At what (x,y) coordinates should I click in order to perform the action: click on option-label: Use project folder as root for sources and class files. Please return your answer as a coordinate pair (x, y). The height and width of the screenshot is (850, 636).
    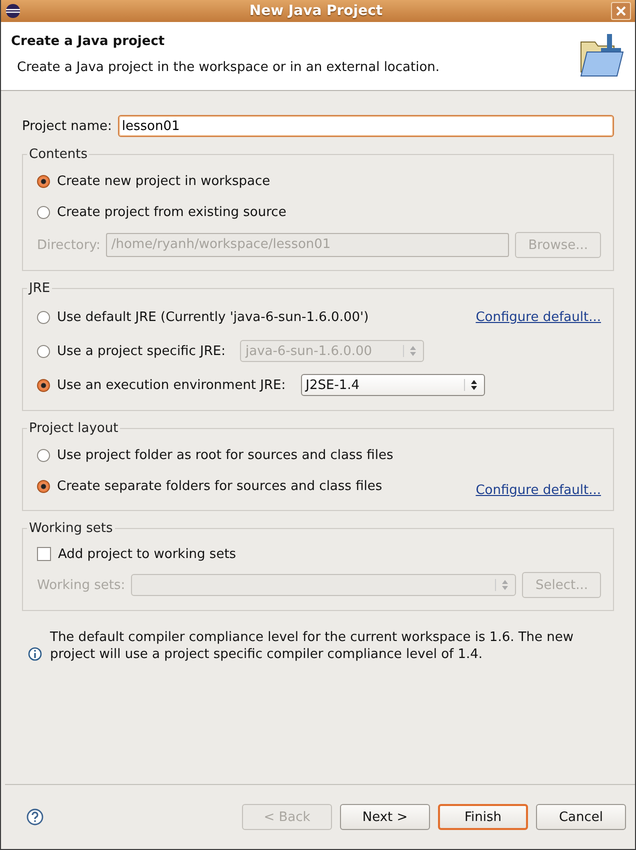
    Looking at the image, I should click on (225, 455).